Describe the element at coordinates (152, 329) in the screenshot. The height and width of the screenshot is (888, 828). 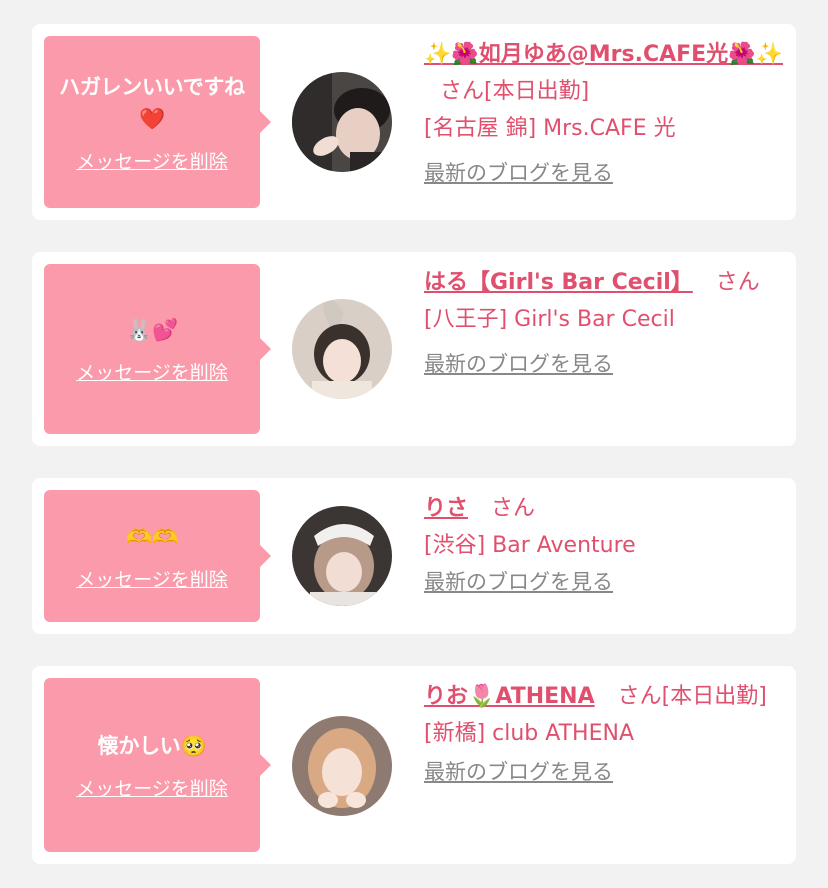
I see `message-text: 🐰💕` at that location.